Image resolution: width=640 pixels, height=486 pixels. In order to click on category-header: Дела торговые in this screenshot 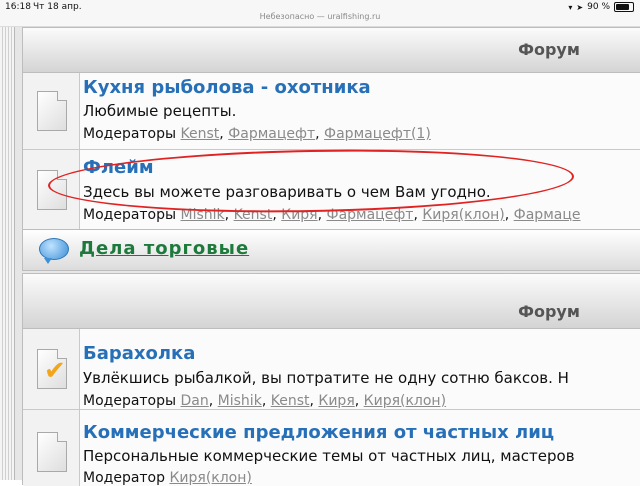, I will do `click(331, 250)`.